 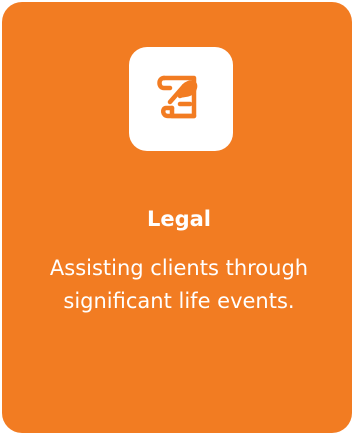 I want to click on card-title: Legal, so click(x=179, y=219).